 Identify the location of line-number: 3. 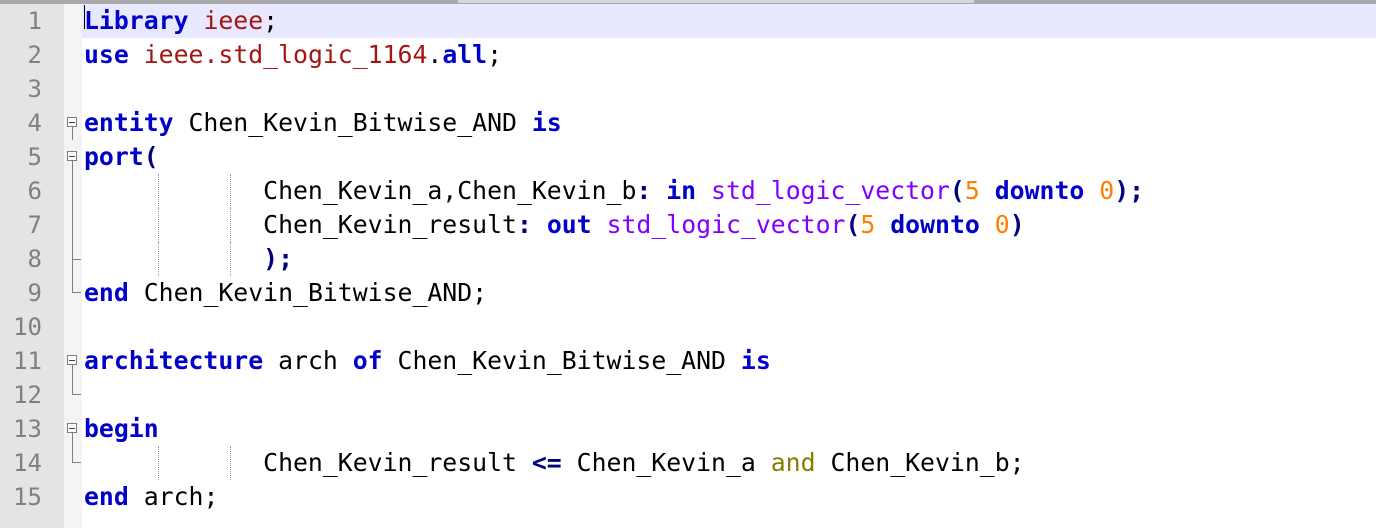
(34, 89).